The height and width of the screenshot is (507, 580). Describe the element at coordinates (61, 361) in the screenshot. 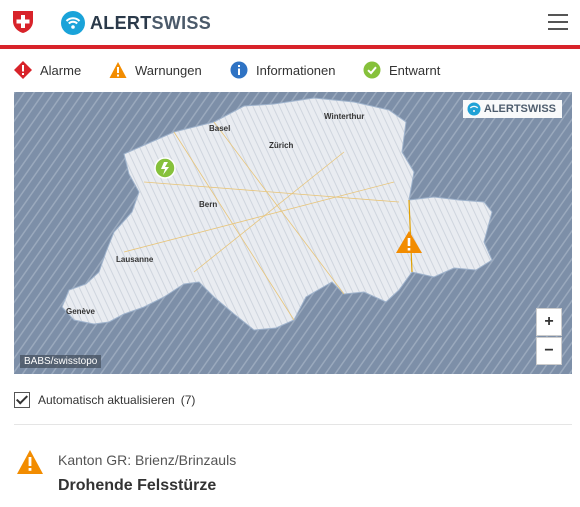

I see `map-credit: BABS/swisstopo` at that location.